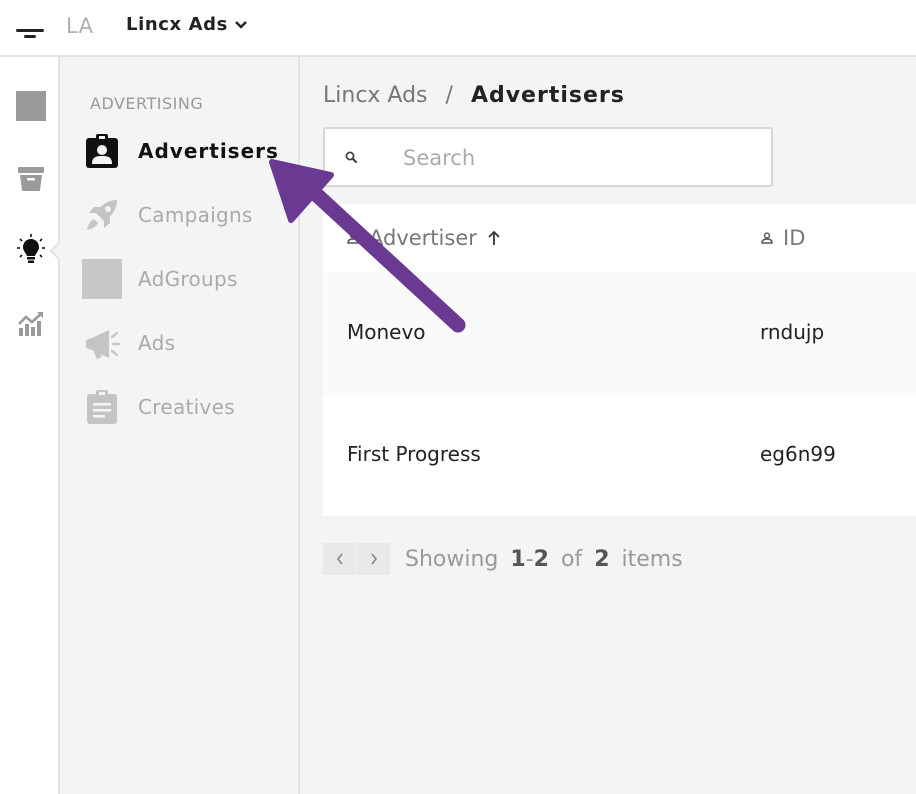  I want to click on column-header-label: ID, so click(794, 238).